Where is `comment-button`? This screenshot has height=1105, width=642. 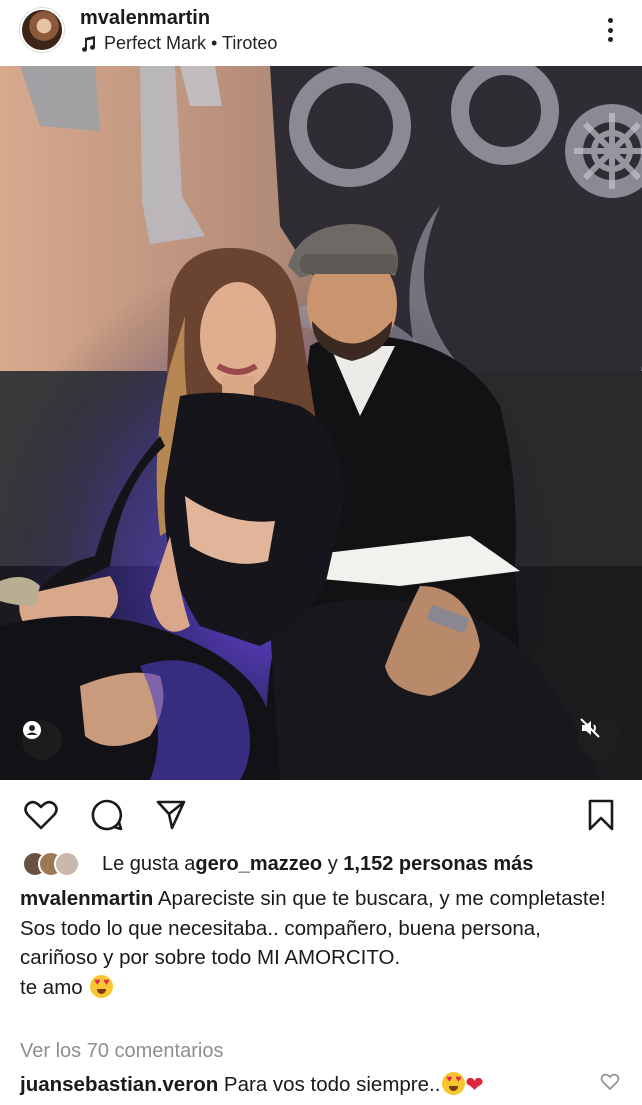 comment-button is located at coordinates (107, 815).